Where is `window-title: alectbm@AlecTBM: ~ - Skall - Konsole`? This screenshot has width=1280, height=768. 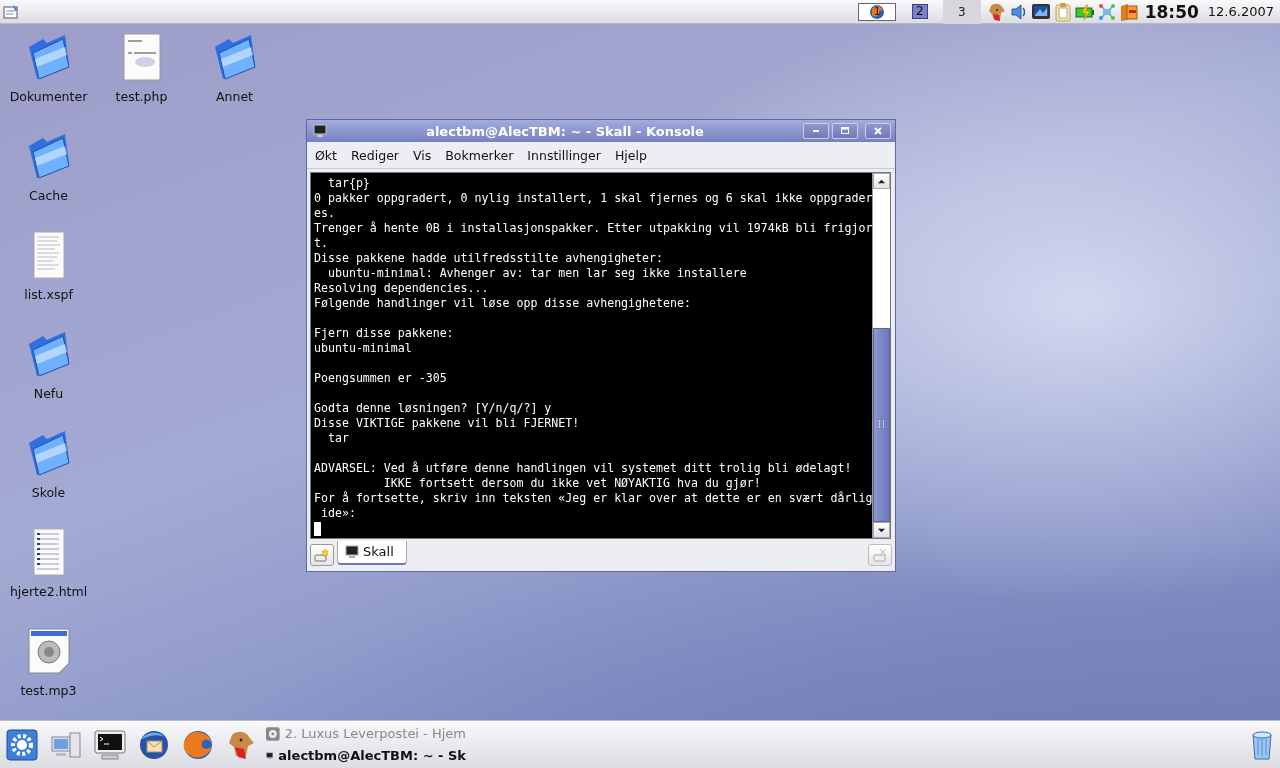
window-title: alectbm@AlecTBM: ~ - Skall - Konsole is located at coordinates (565, 131).